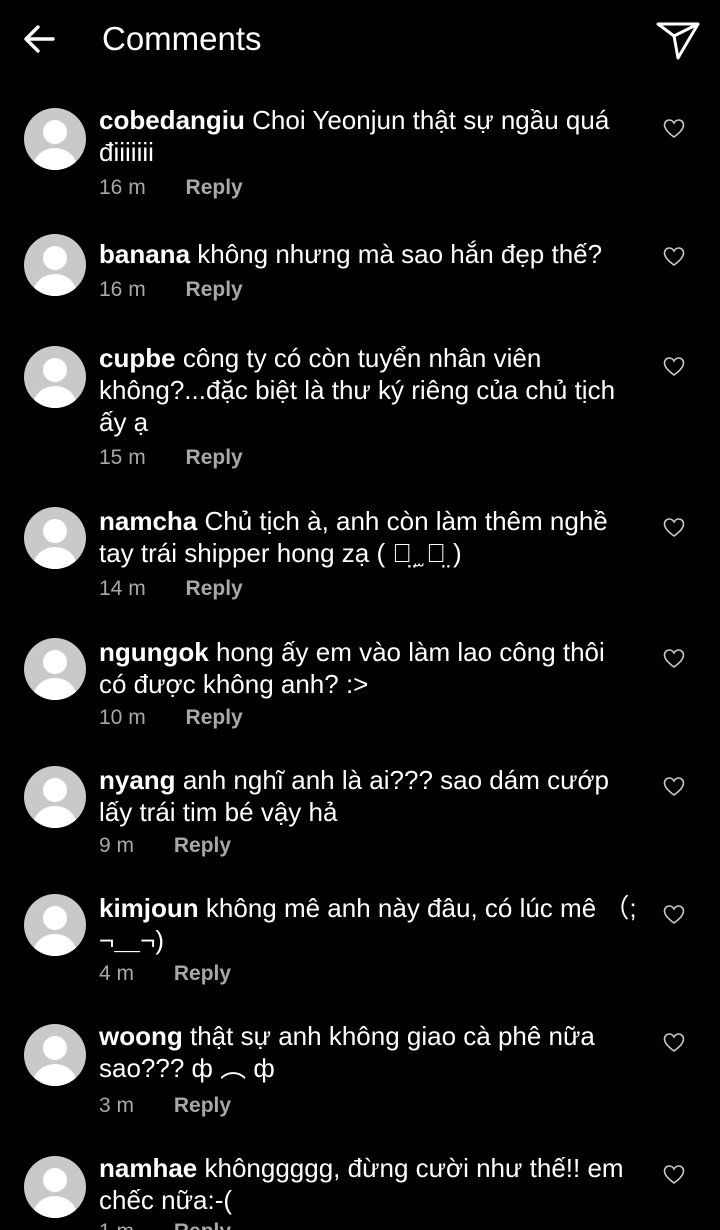  What do you see at coordinates (171, 458) in the screenshot?
I see `comment-meta: 15 m Reply` at bounding box center [171, 458].